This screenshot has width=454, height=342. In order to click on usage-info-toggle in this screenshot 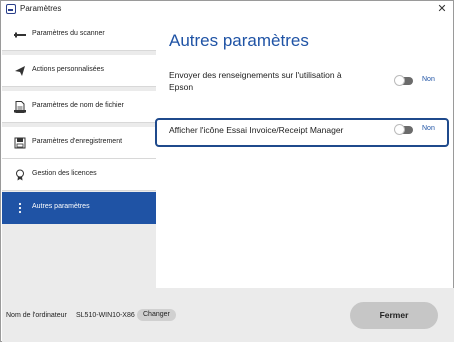, I will do `click(403, 80)`.